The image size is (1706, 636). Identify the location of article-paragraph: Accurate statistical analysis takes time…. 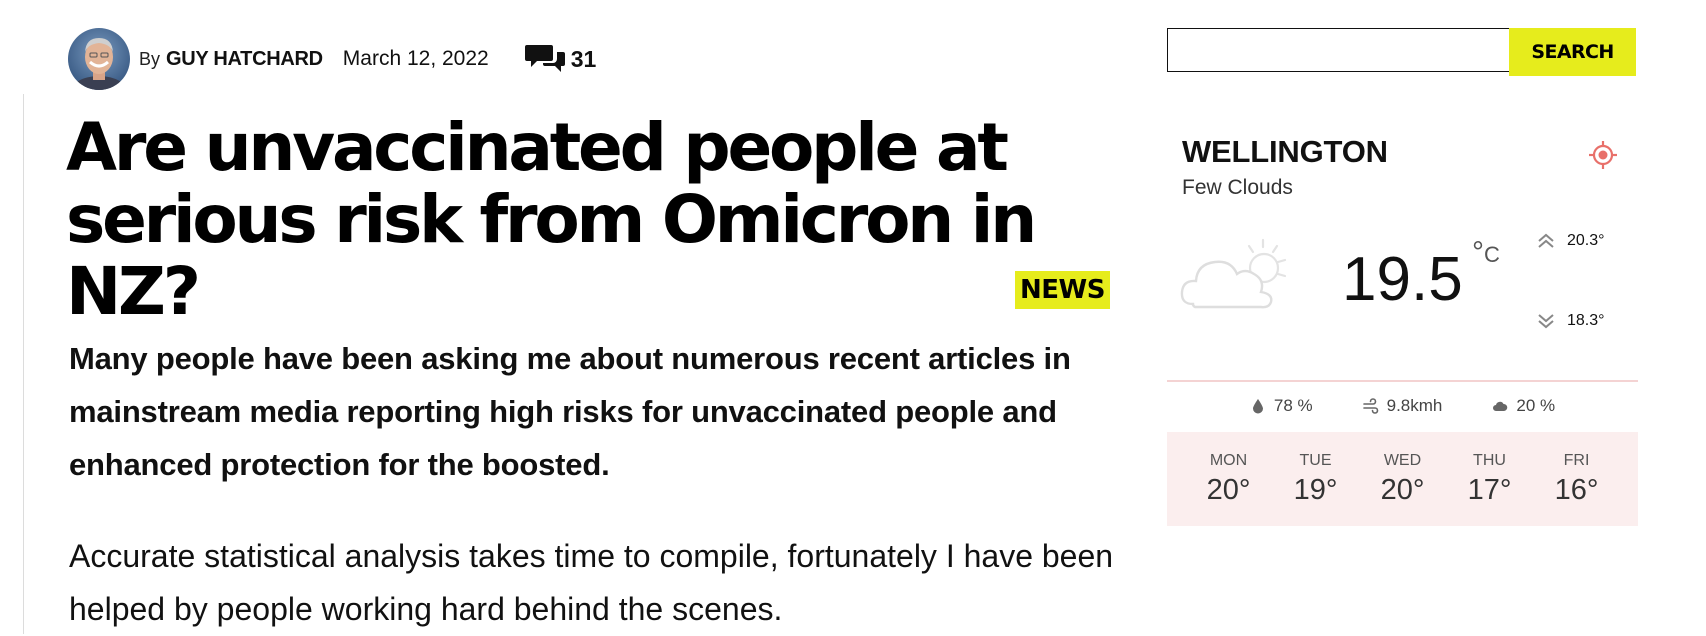
(591, 582).